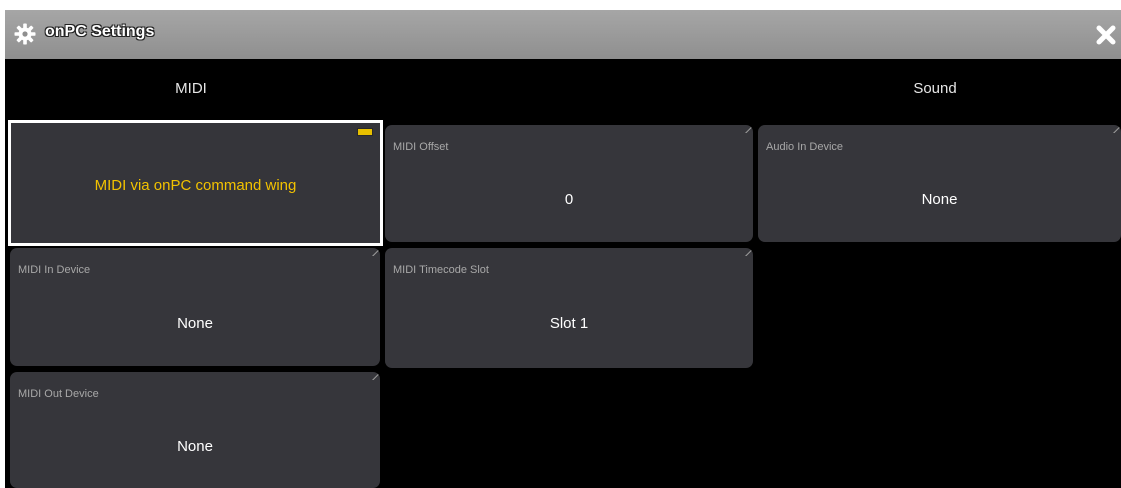  Describe the element at coordinates (569, 183) in the screenshot. I see `midi-offset-field: MIDI Offset 0` at that location.